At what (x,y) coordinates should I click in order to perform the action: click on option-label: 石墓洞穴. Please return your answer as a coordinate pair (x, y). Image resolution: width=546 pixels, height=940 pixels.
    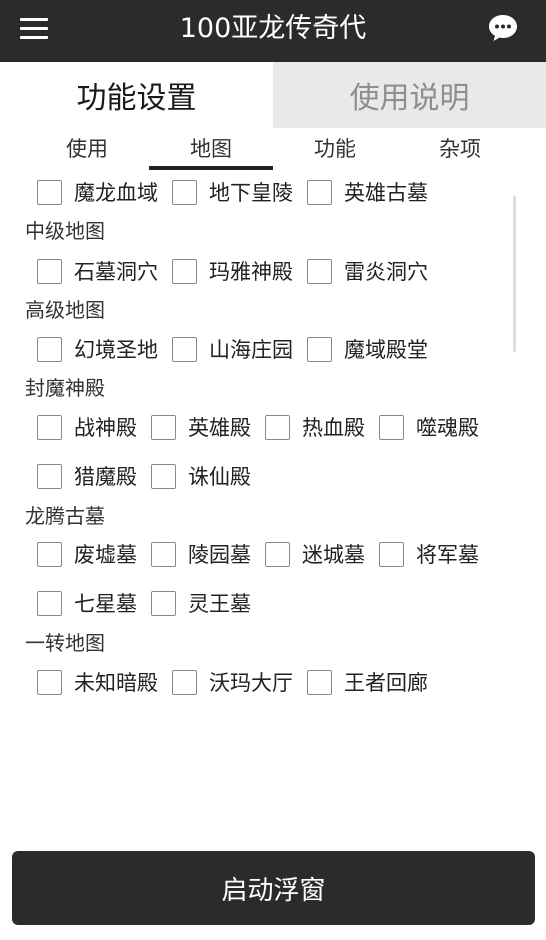
    Looking at the image, I should click on (116, 272).